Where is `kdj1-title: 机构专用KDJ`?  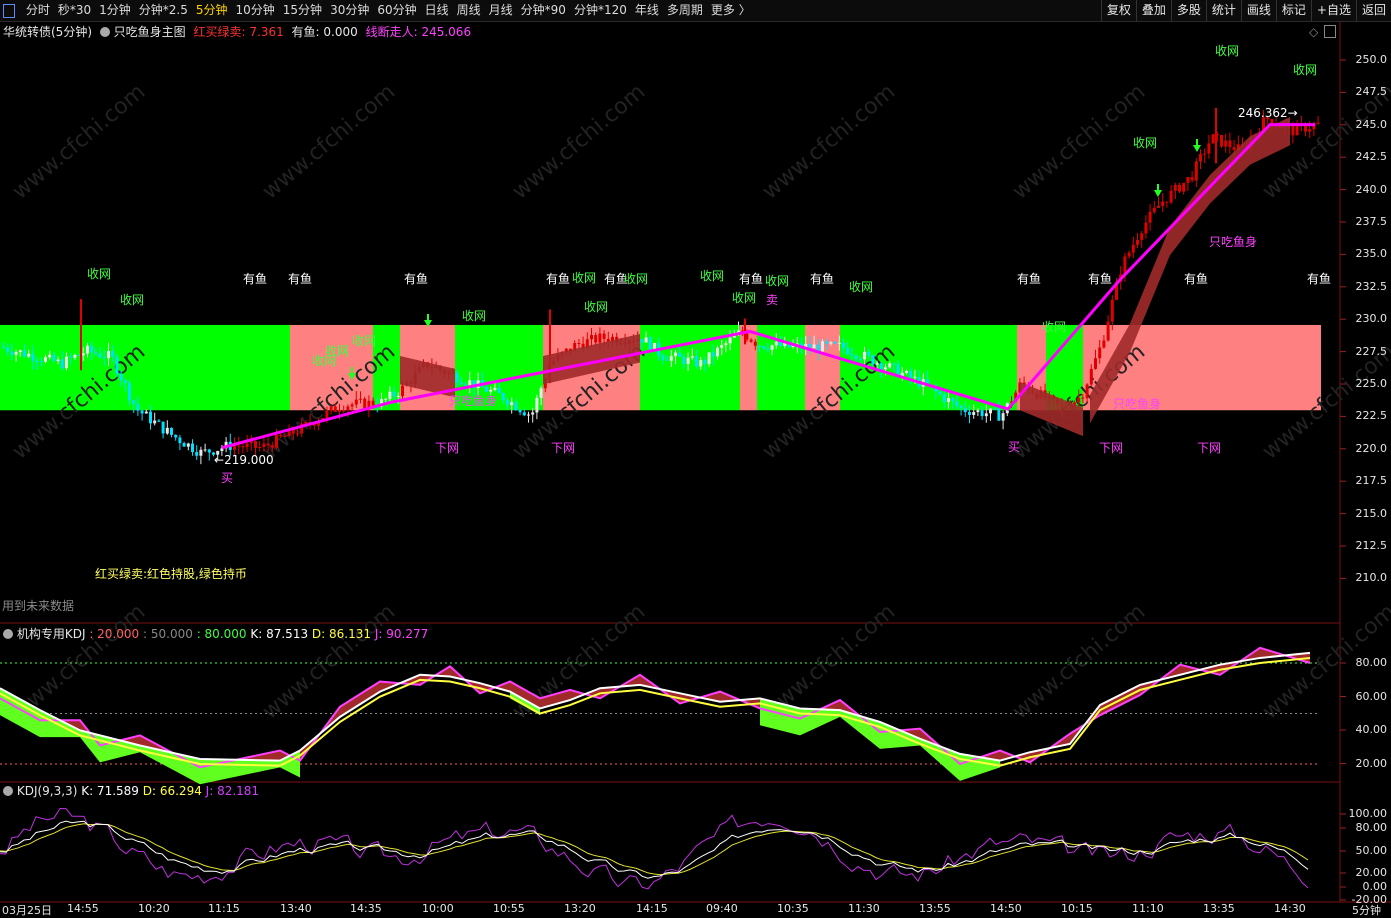
kdj1-title: 机构专用KDJ is located at coordinates (51, 634).